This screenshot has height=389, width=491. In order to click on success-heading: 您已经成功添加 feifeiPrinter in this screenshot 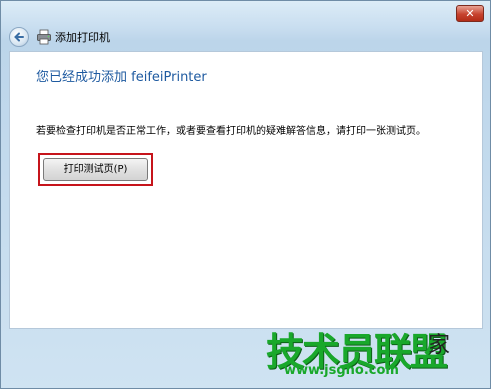, I will do `click(121, 77)`.